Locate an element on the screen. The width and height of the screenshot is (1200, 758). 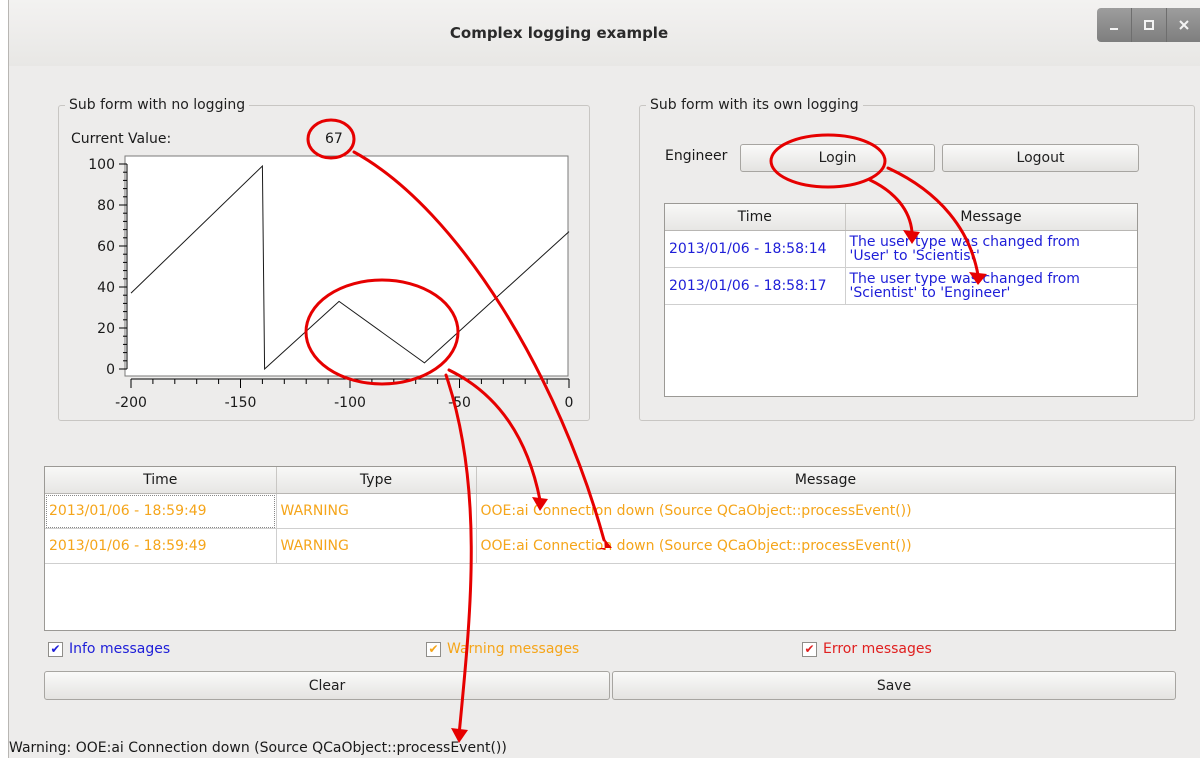
annotation-arrow-chart-status is located at coordinates (458, 555).